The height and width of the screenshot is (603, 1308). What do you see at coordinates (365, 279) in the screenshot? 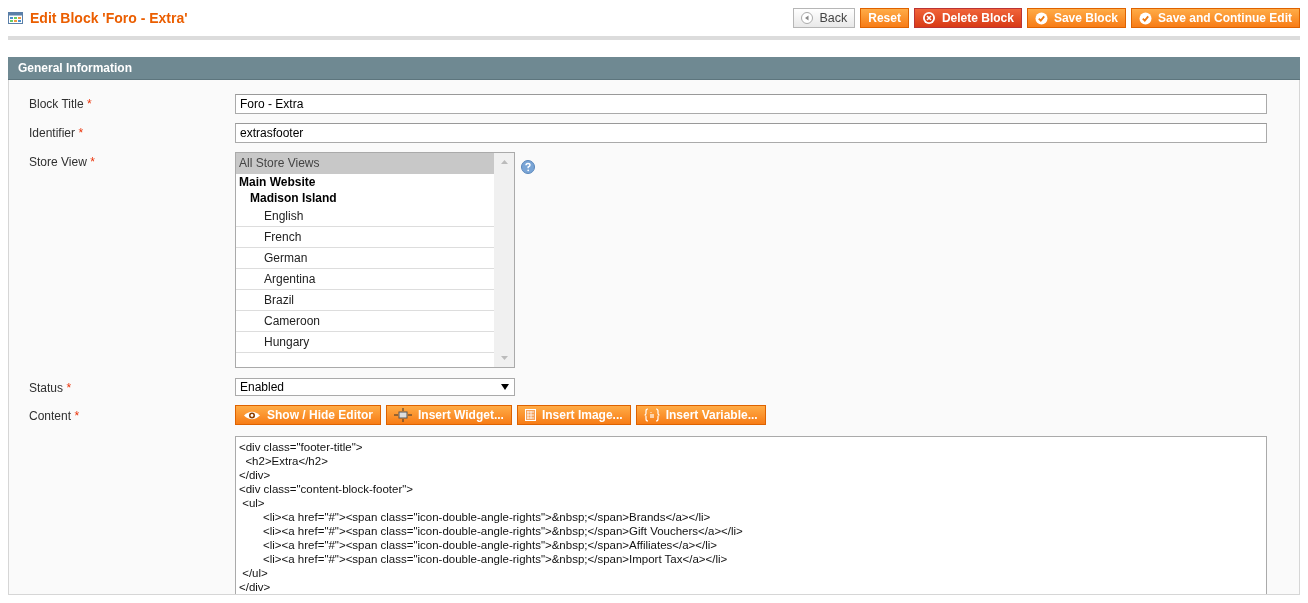
I see `store-option: Argentina` at bounding box center [365, 279].